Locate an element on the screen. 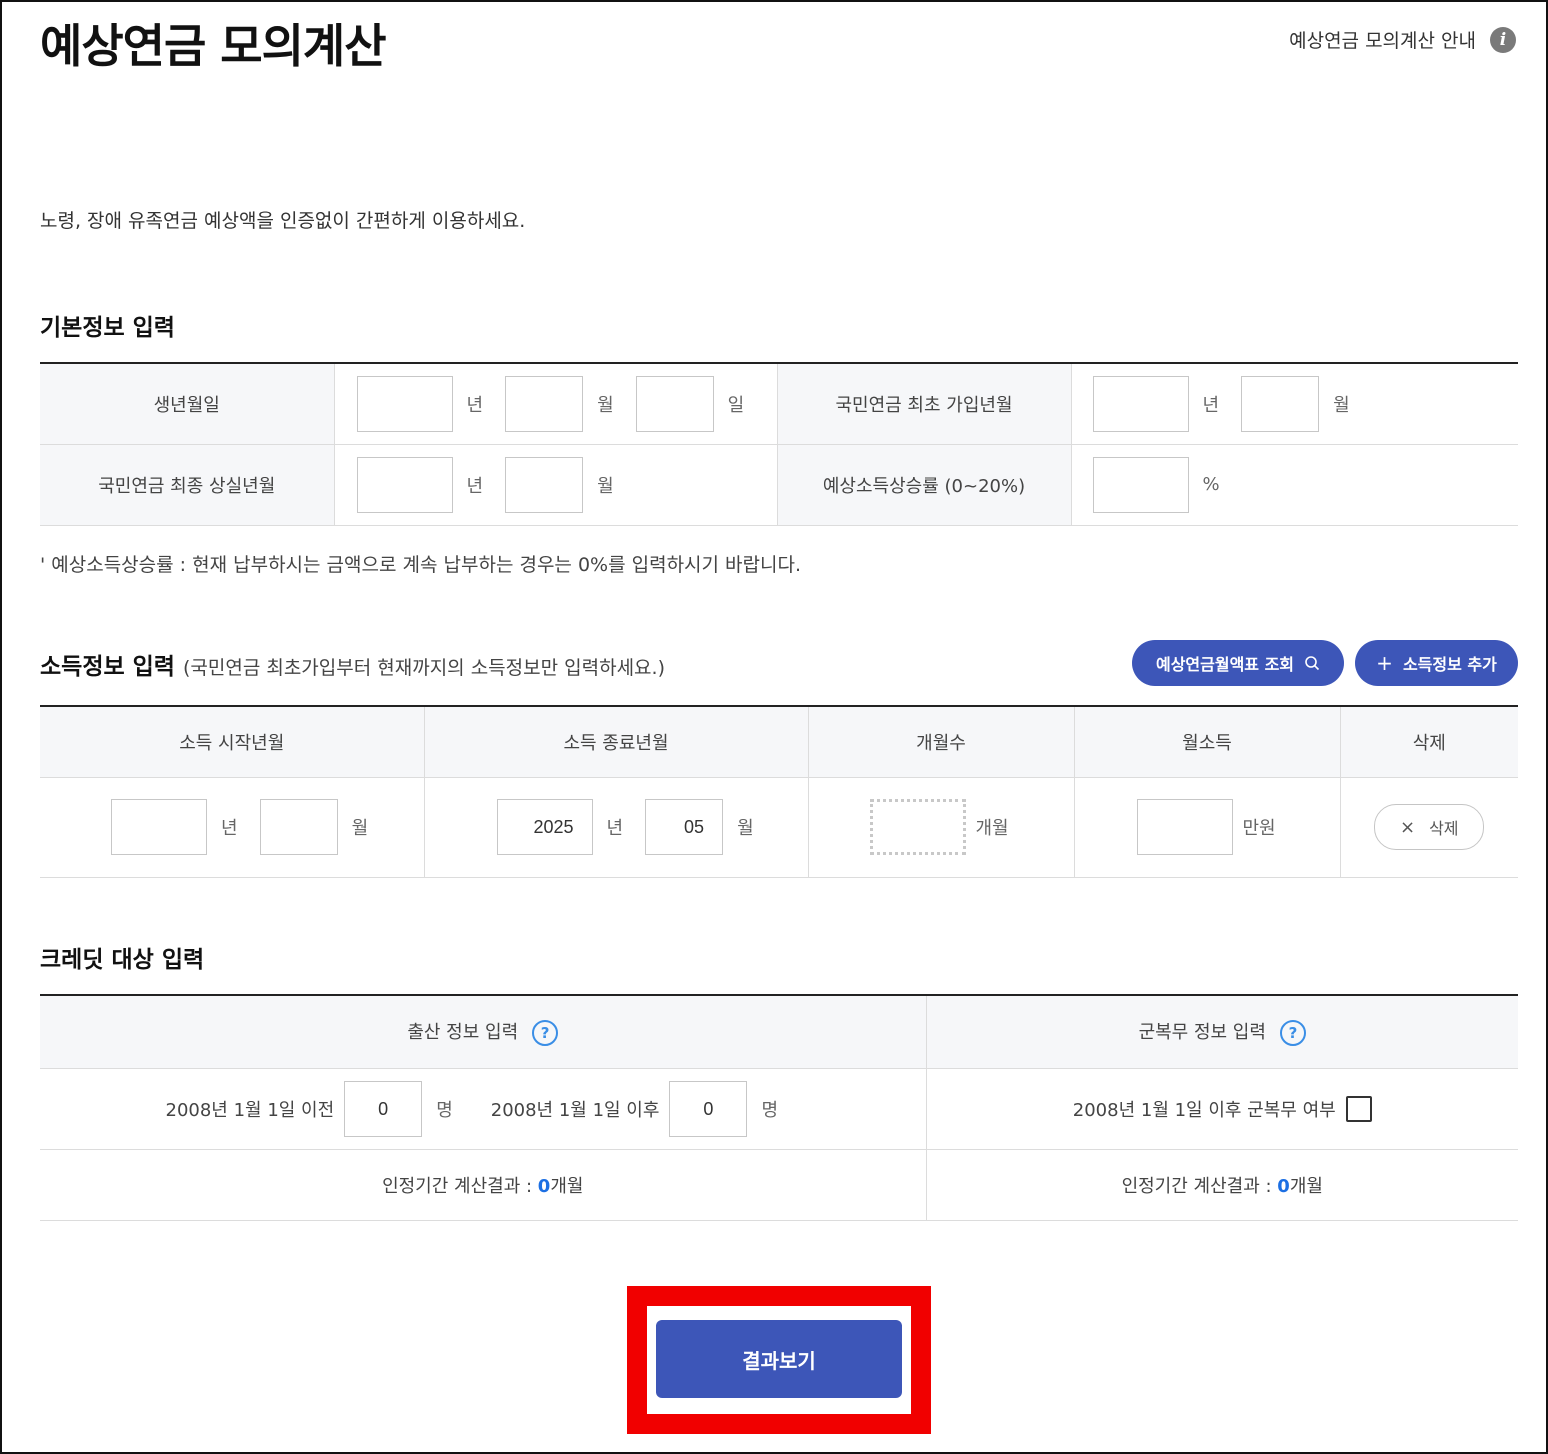 The image size is (1548, 1454). header-start: 소득 시작년월 is located at coordinates (232, 742).